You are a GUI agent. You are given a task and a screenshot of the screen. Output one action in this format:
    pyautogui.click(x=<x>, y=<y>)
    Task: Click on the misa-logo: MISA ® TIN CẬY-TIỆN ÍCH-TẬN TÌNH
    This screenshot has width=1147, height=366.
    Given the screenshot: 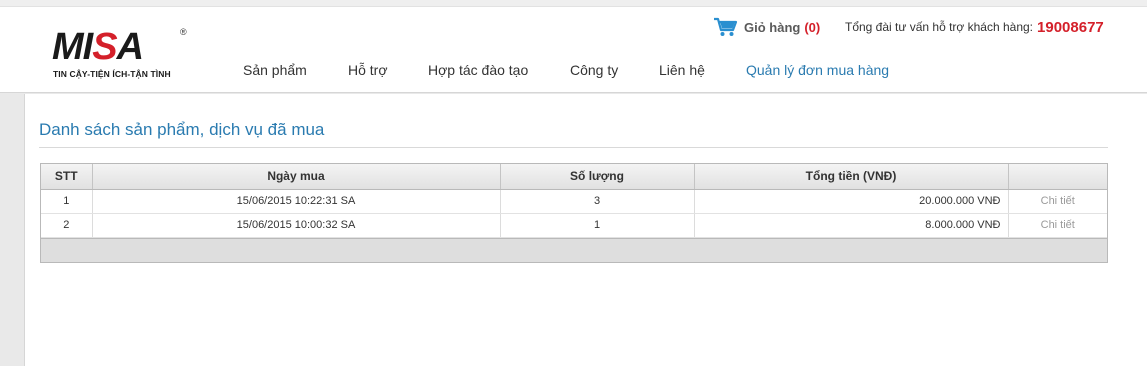 What is the action you would take?
    pyautogui.click(x=122, y=54)
    